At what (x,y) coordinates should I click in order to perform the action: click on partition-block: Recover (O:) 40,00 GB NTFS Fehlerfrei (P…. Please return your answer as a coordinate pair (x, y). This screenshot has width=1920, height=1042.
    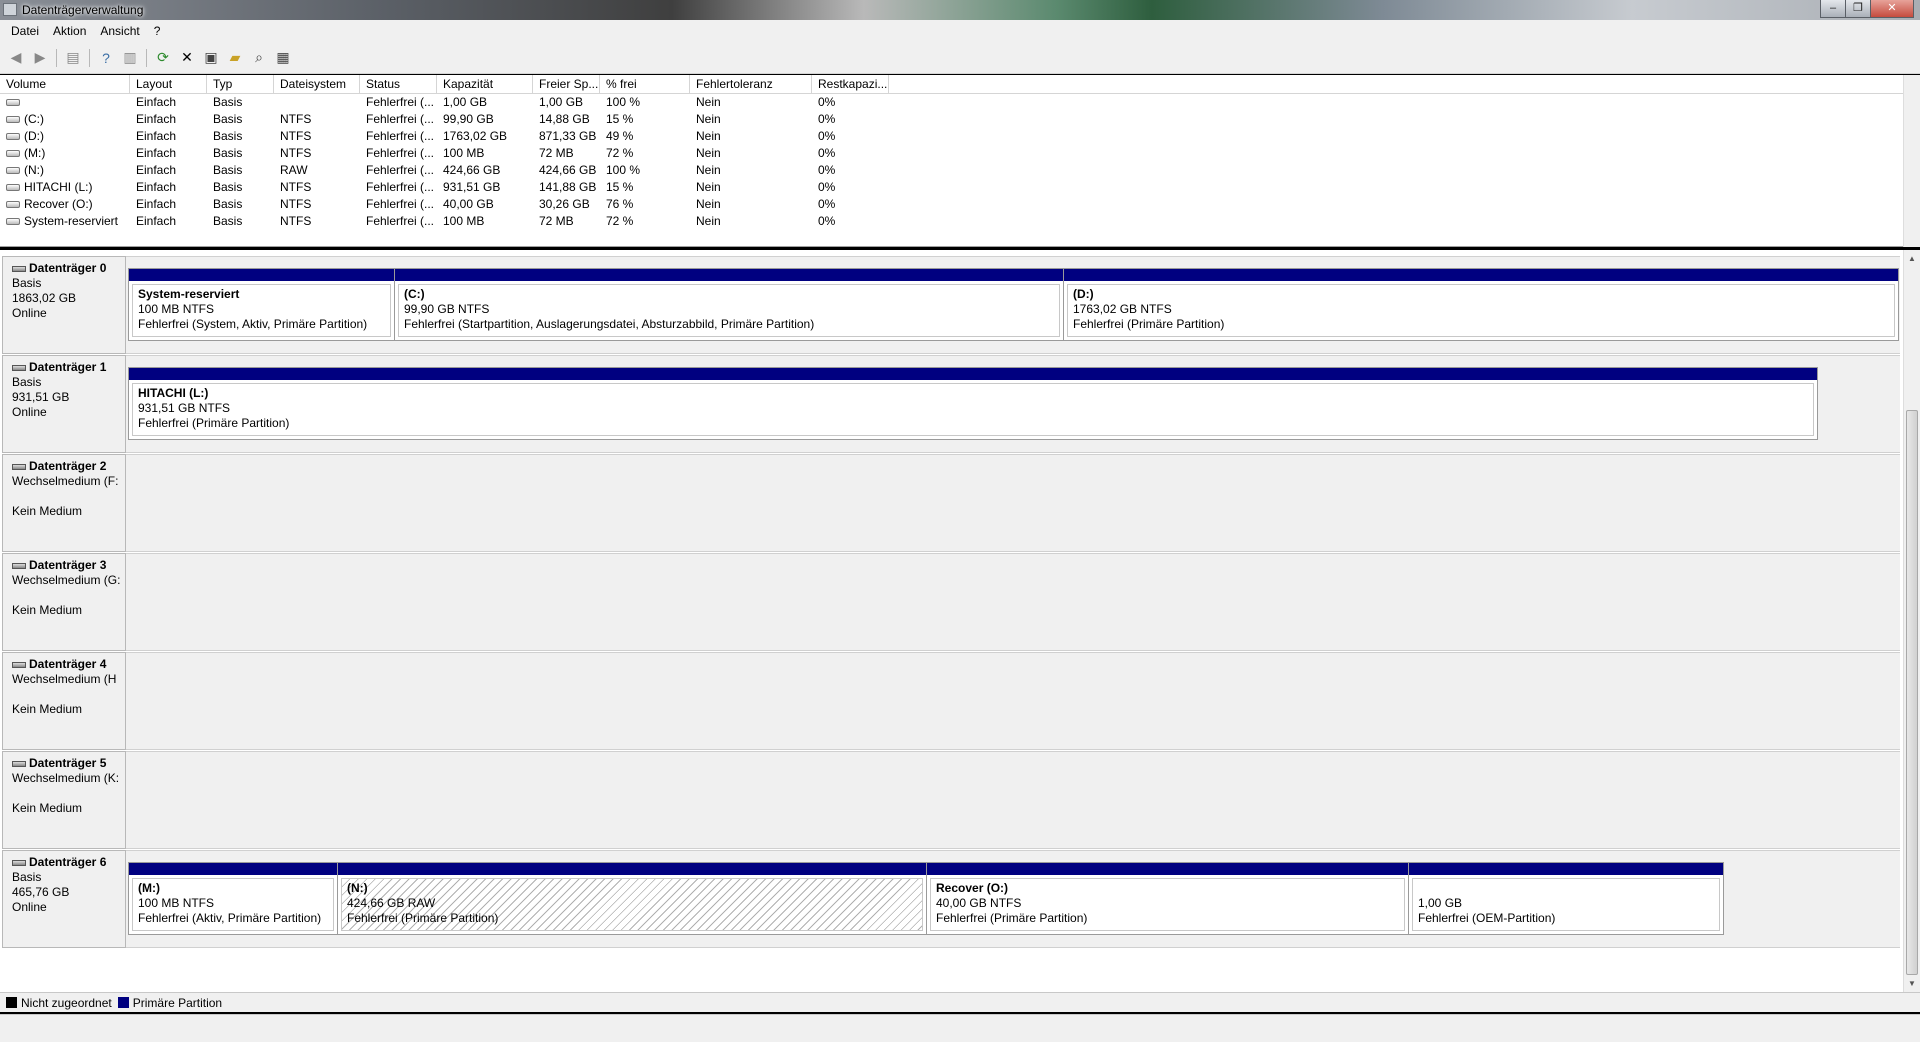
    Looking at the image, I should click on (1167, 898).